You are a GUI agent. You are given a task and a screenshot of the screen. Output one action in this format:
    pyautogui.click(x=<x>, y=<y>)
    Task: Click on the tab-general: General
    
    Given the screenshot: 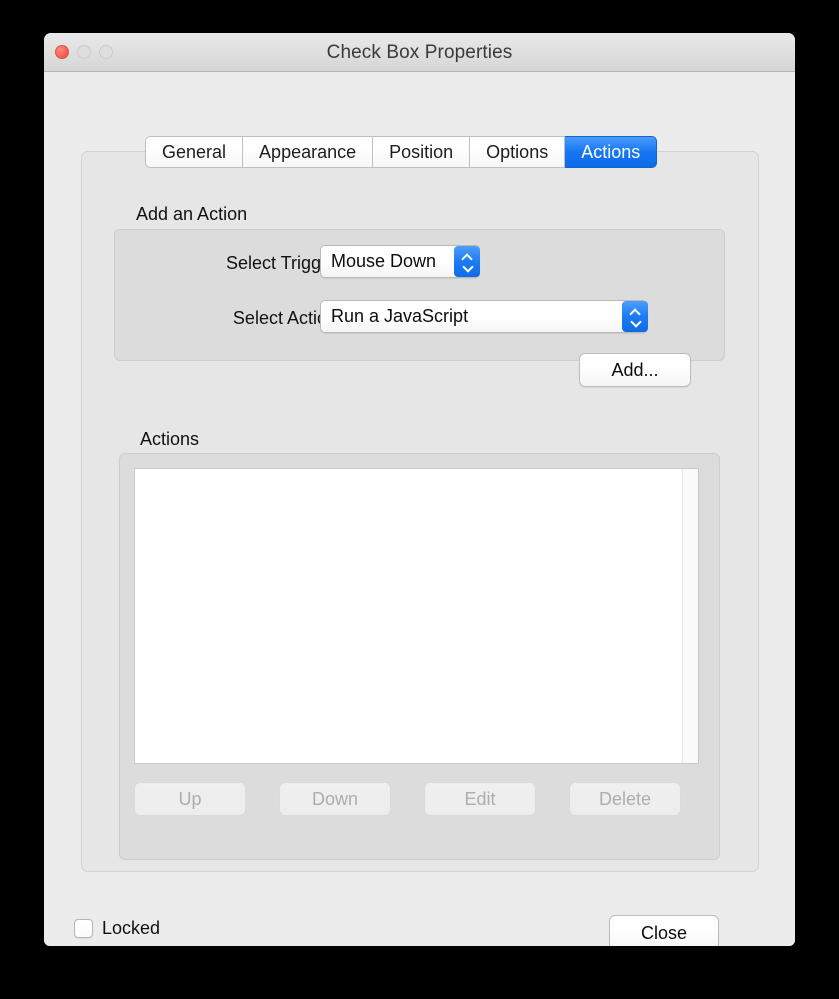 What is the action you would take?
    pyautogui.click(x=194, y=152)
    